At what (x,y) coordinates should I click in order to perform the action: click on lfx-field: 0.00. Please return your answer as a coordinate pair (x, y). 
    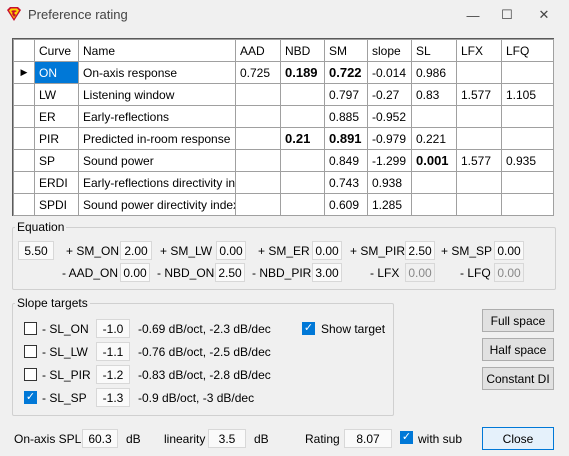
    Looking at the image, I should click on (420, 272).